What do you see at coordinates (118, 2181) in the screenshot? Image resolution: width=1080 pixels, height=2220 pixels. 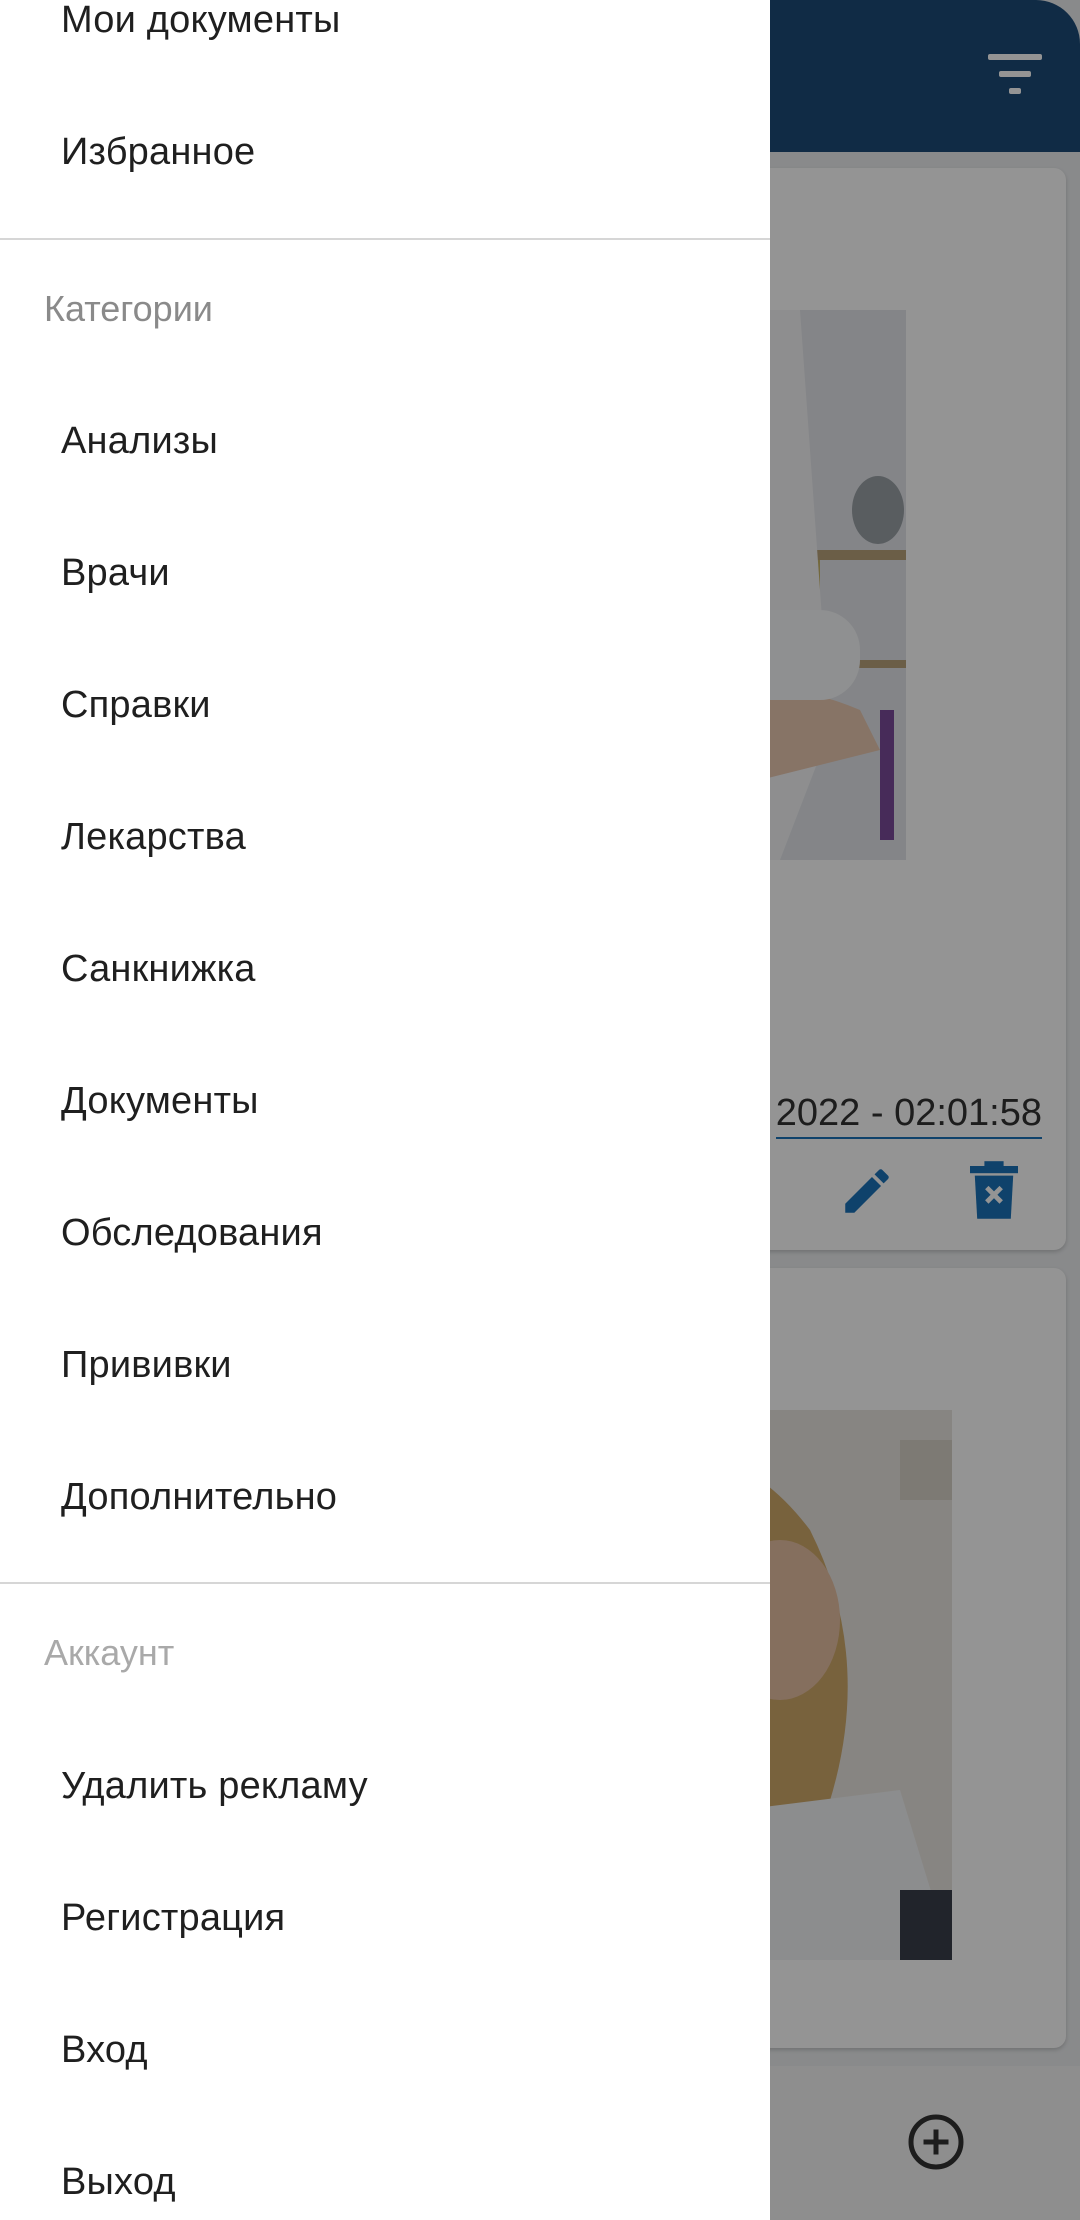 I see `drawer-item-label: Выход` at bounding box center [118, 2181].